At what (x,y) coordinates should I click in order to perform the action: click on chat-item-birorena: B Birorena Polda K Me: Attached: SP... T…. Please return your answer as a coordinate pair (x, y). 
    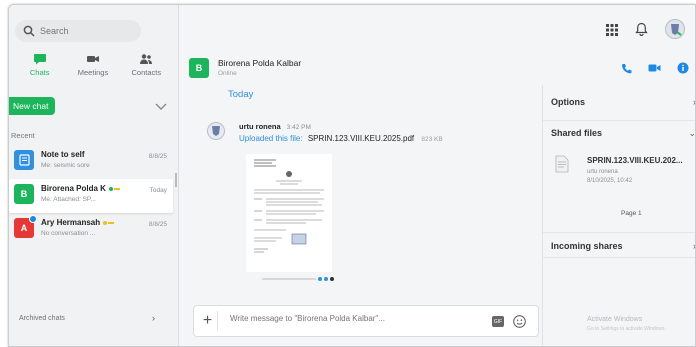
    Looking at the image, I should click on (91, 196).